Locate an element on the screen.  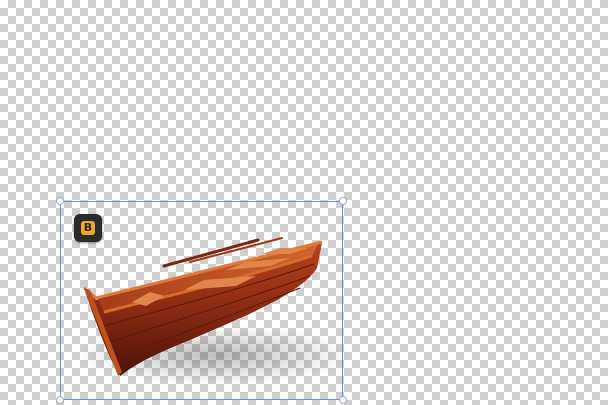
app-logo-icon: B is located at coordinates (88, 228).